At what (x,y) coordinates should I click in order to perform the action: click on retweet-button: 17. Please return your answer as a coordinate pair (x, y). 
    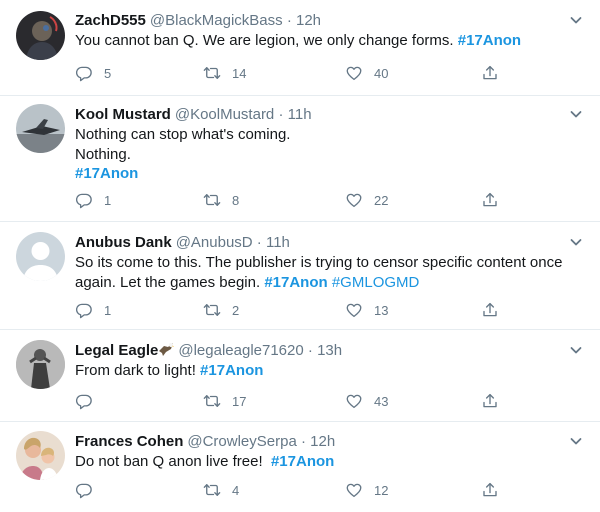
    Looking at the image, I should click on (224, 401).